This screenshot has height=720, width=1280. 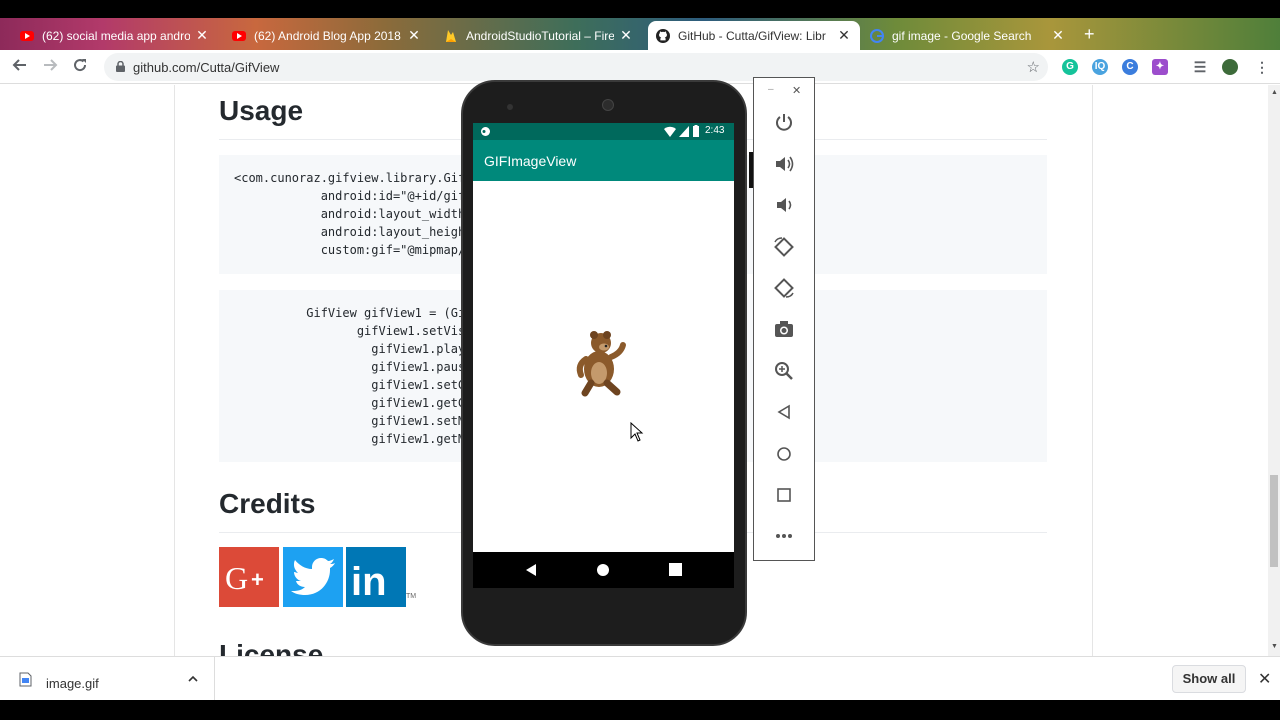 I want to click on address-bar: github.com/Cutta/GifView ☆, so click(x=576, y=67).